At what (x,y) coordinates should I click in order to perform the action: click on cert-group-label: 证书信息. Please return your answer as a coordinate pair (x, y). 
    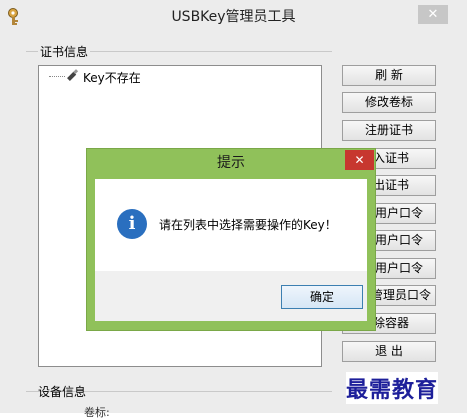
    Looking at the image, I should click on (64, 51).